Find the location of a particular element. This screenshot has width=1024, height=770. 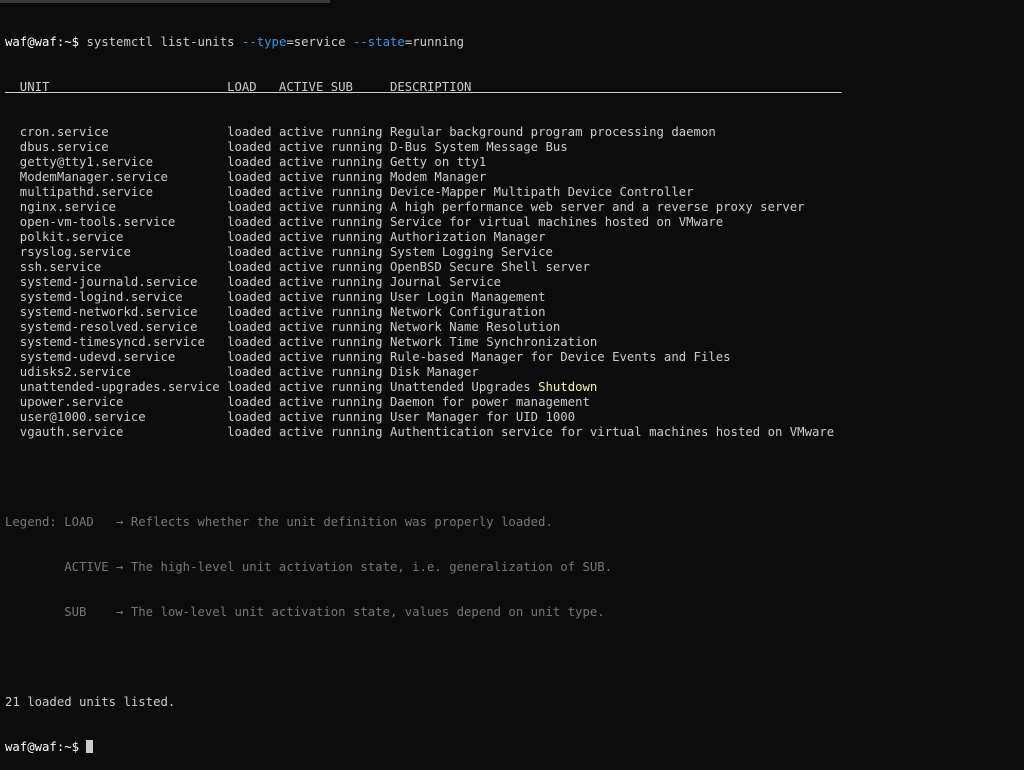

text-cursor is located at coordinates (90, 746).